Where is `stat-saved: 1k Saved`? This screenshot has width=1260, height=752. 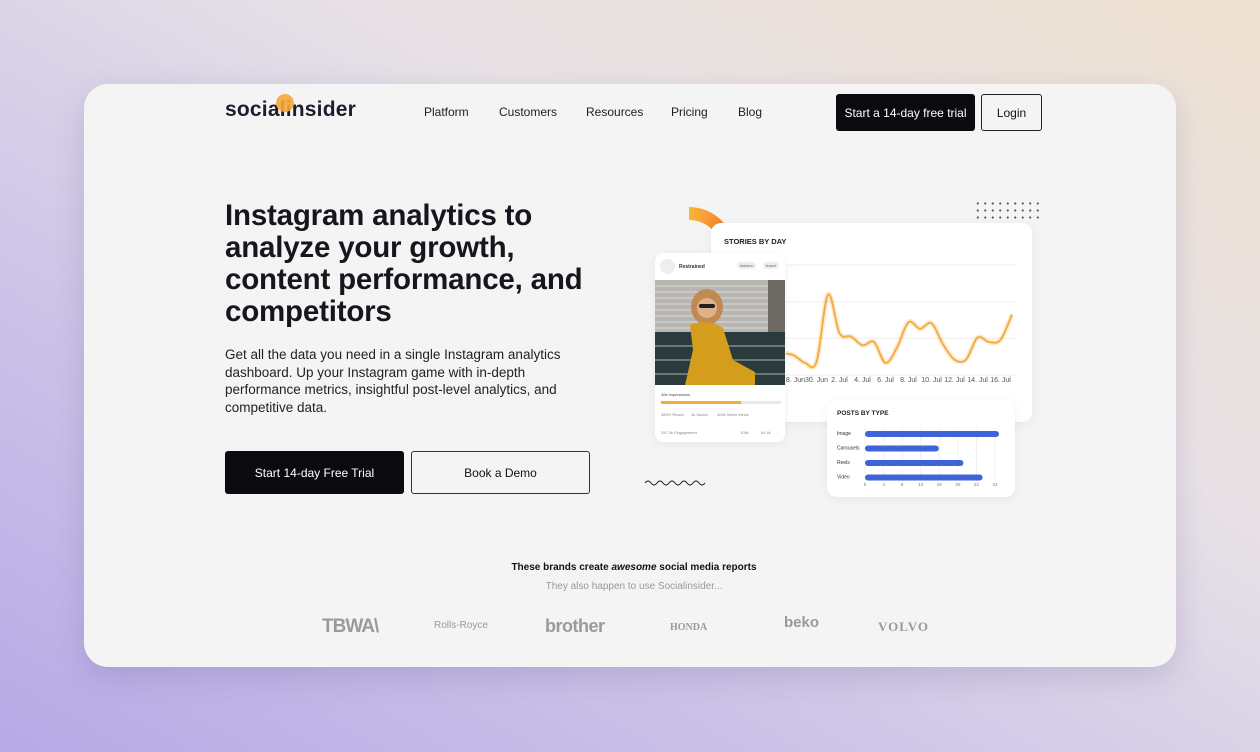 stat-saved: 1k Saved is located at coordinates (699, 414).